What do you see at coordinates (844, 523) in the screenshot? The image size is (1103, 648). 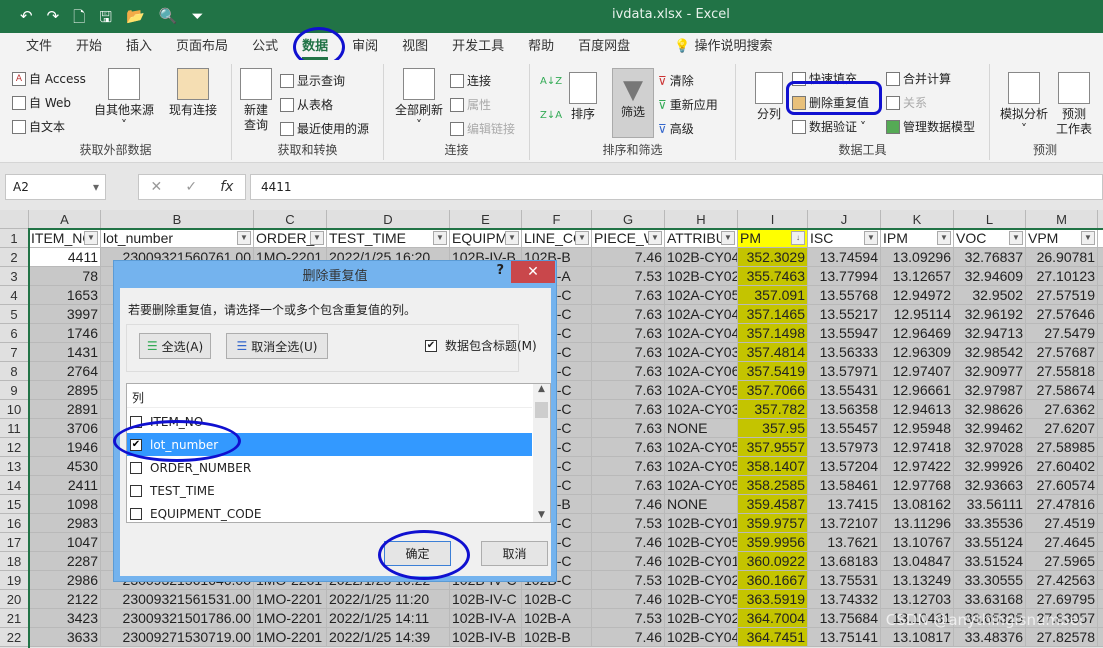 I see `cell: 13.72107` at bounding box center [844, 523].